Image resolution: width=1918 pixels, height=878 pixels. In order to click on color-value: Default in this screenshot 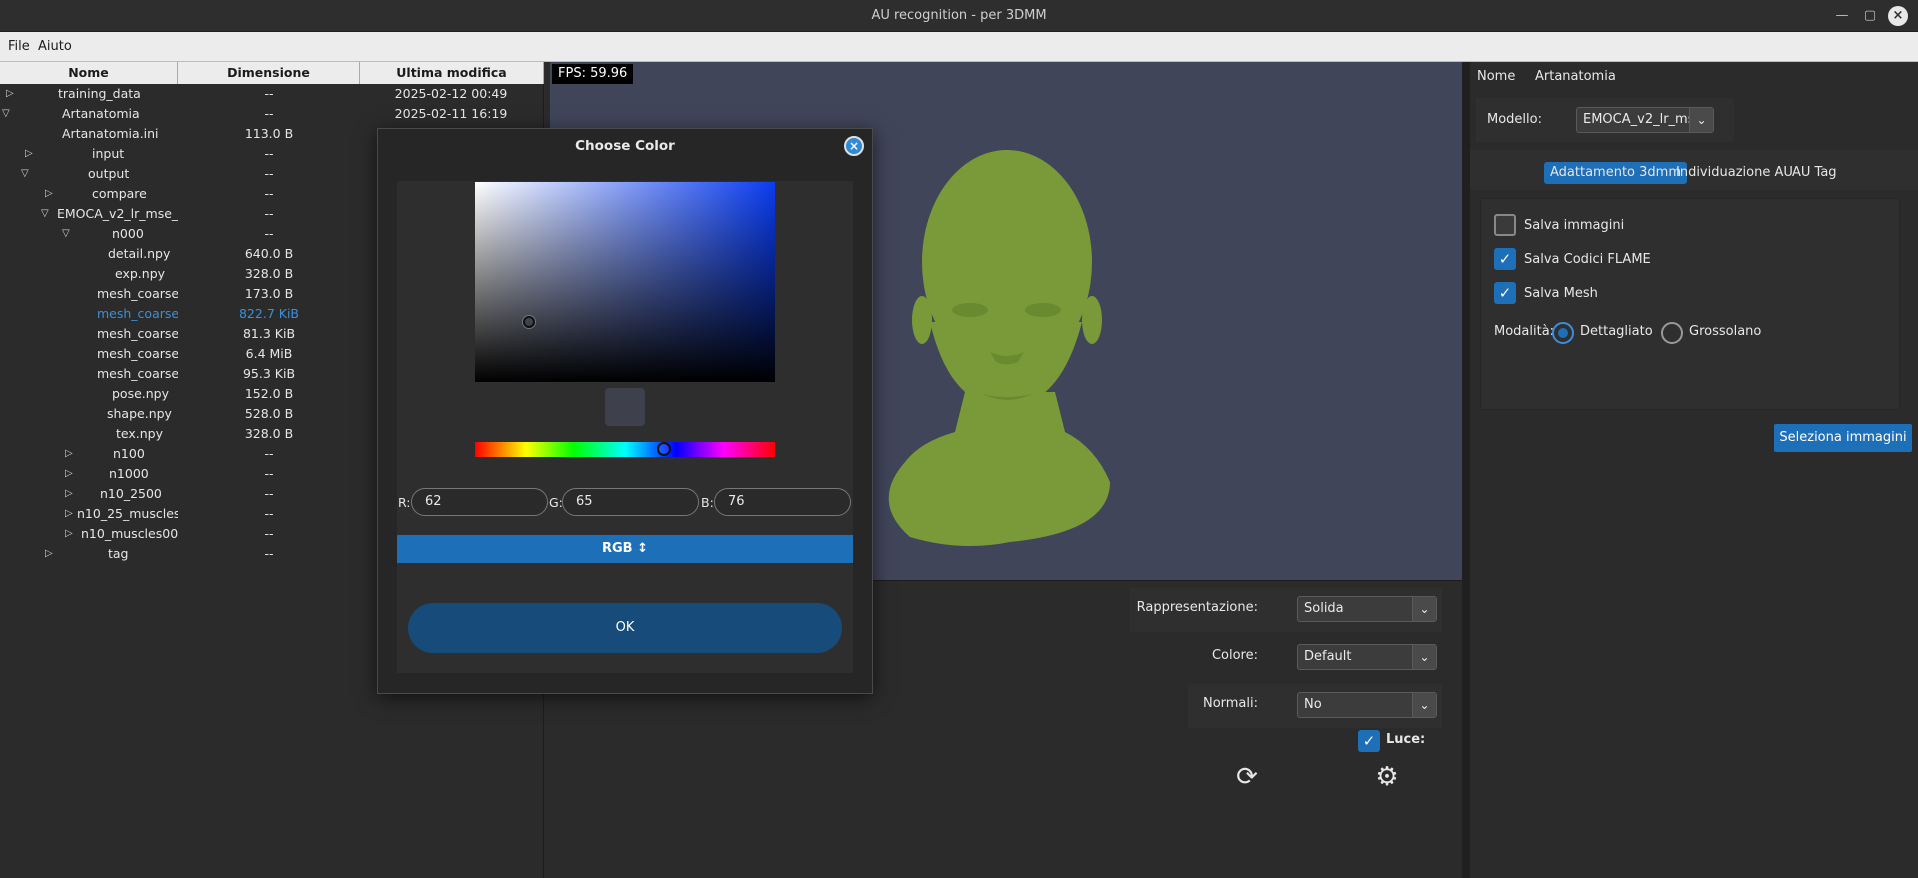, I will do `click(1328, 656)`.